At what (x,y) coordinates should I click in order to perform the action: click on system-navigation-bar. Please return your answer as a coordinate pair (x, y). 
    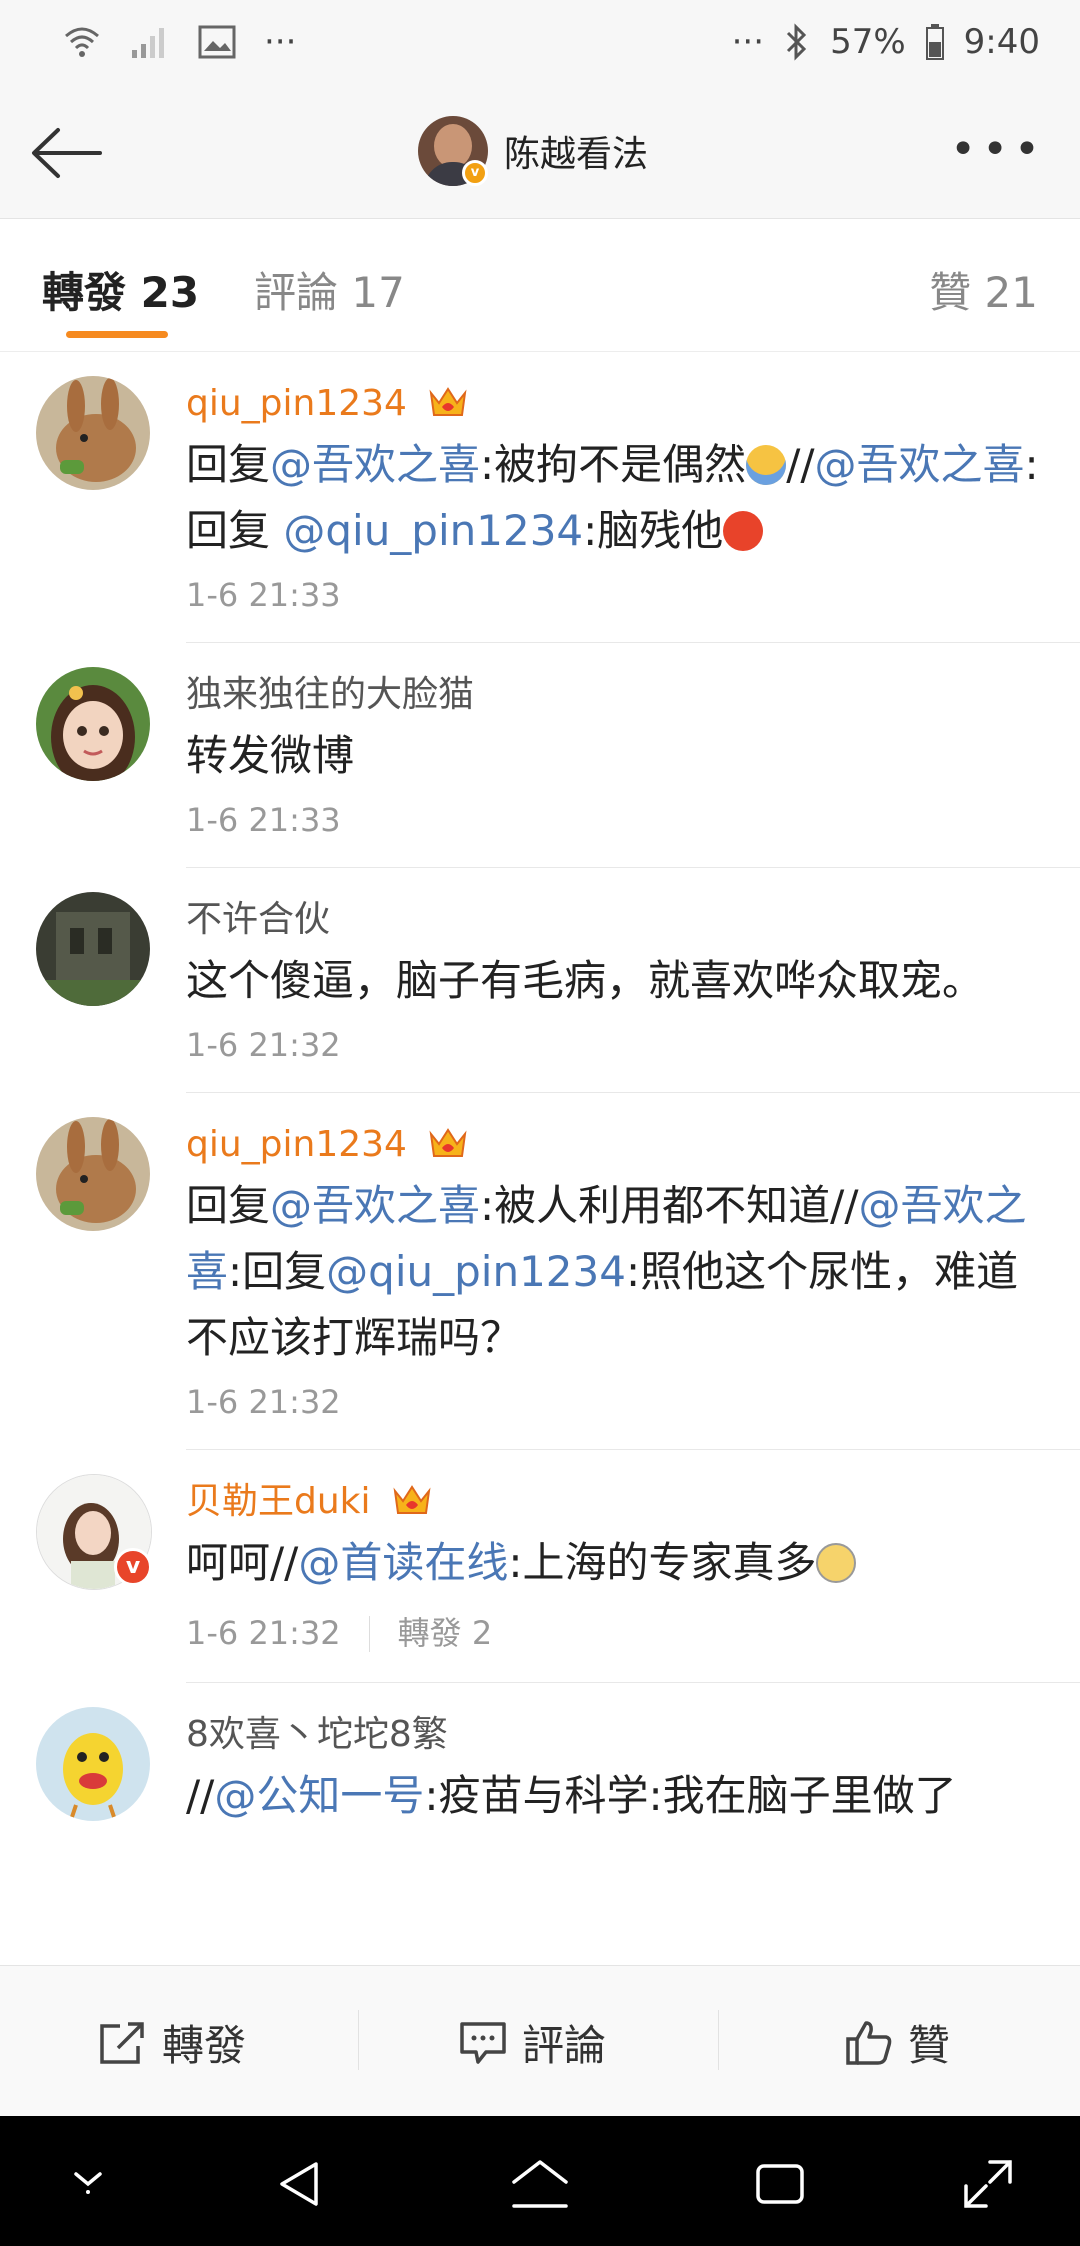
    Looking at the image, I should click on (540, 2181).